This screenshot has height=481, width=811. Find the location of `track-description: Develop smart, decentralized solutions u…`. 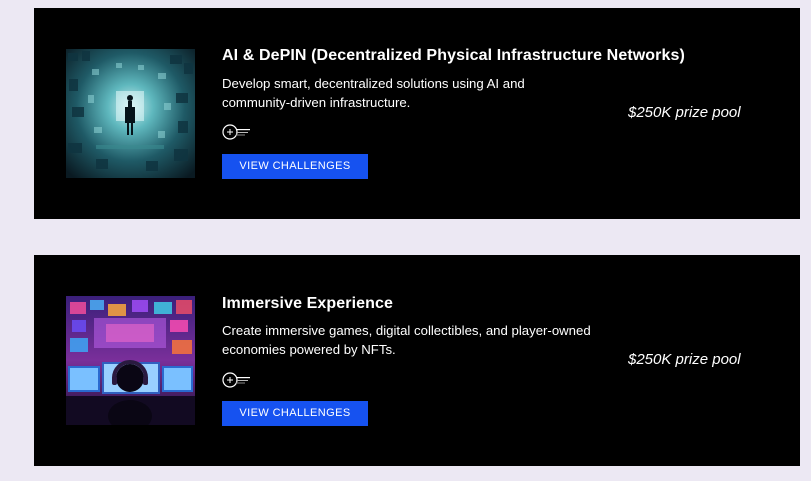

track-description: Develop smart, decentralized solutions u… is located at coordinates (373, 93).